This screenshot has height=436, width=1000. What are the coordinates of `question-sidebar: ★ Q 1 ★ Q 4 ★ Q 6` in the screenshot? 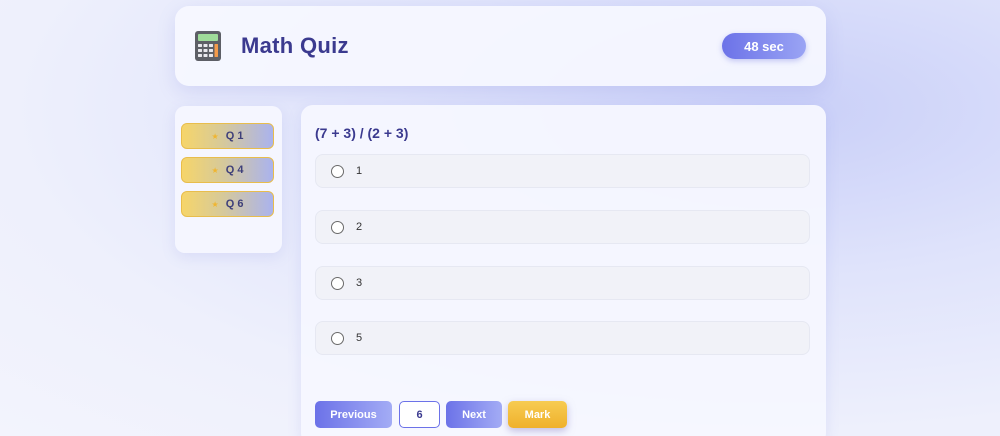 It's located at (228, 179).